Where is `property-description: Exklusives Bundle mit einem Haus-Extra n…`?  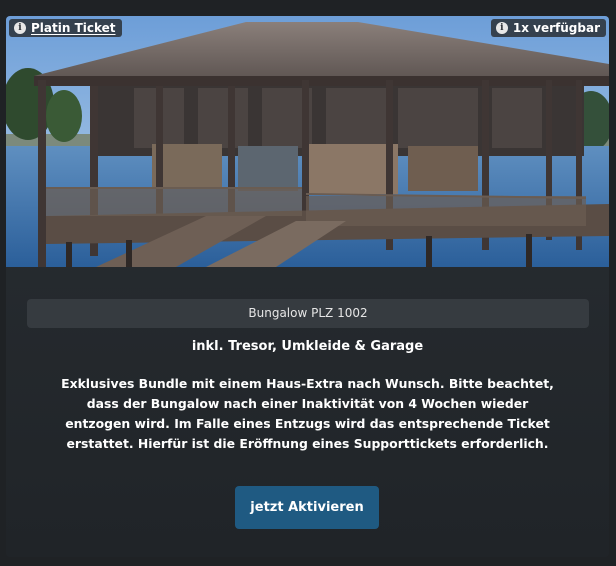
property-description: Exklusives Bundle mit einem Haus-Extra n… is located at coordinates (307, 413).